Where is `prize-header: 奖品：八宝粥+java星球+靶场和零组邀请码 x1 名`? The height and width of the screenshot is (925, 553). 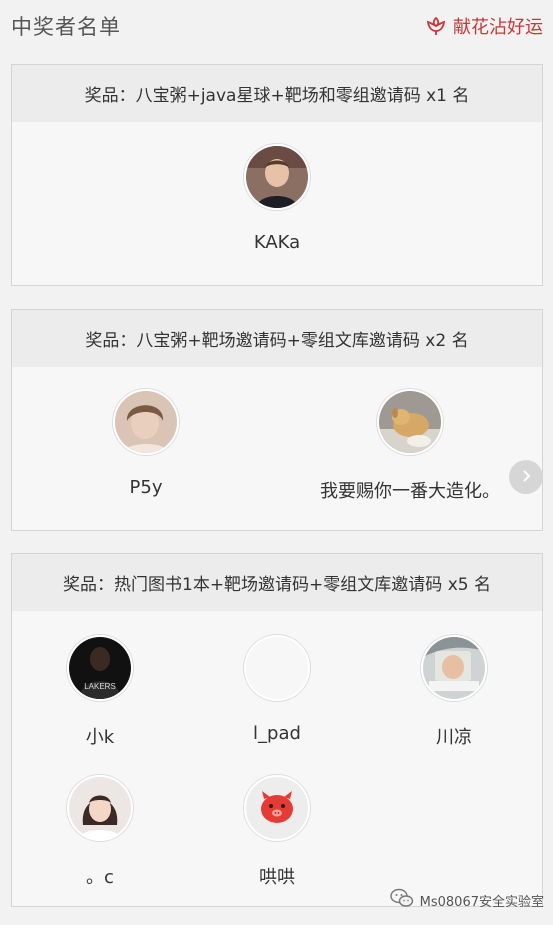 prize-header: 奖品：八宝粥+java星球+靶场和零组邀请码 x1 名 is located at coordinates (277, 93).